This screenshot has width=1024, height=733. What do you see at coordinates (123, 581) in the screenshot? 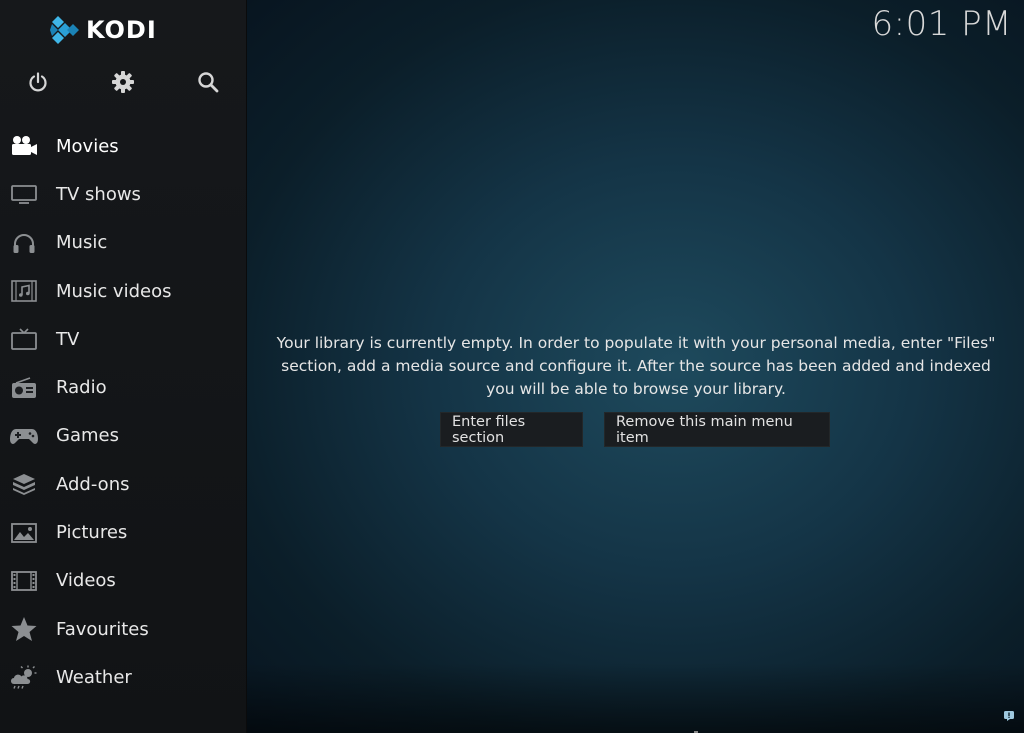
I see `menu-item-videos: Videos` at bounding box center [123, 581].